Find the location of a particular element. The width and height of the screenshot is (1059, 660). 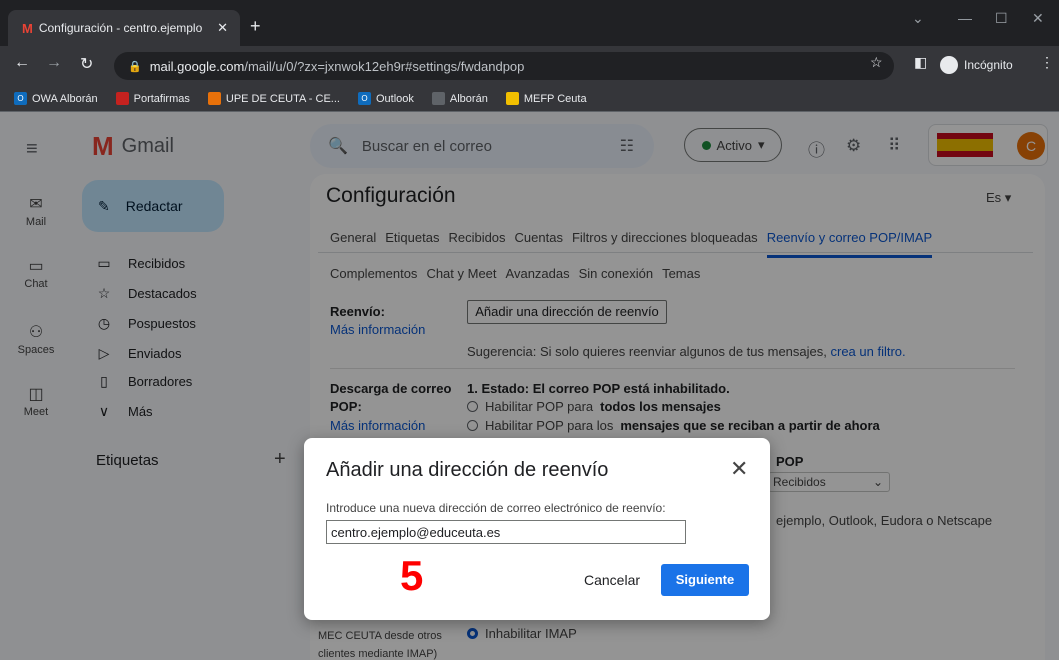

tab-title: Configuración - centro.ejemplo is located at coordinates (120, 28).